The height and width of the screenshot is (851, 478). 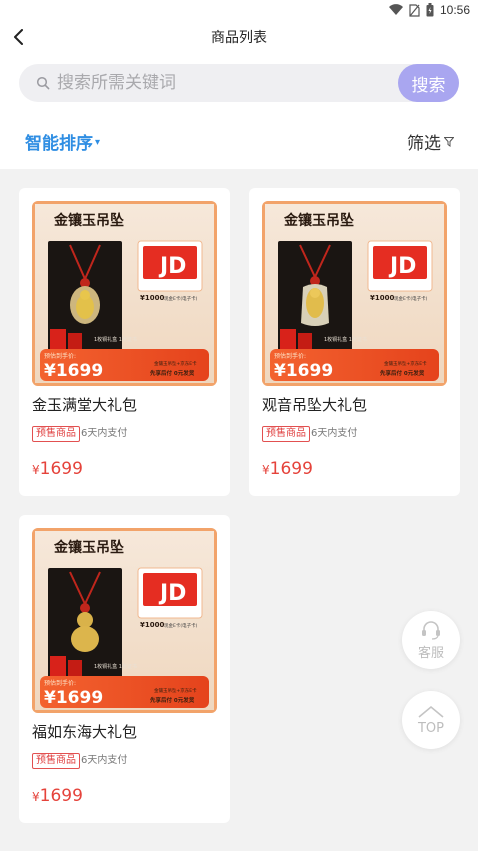 What do you see at coordinates (314, 404) in the screenshot?
I see `product-name: 观音吊坠大礼包` at bounding box center [314, 404].